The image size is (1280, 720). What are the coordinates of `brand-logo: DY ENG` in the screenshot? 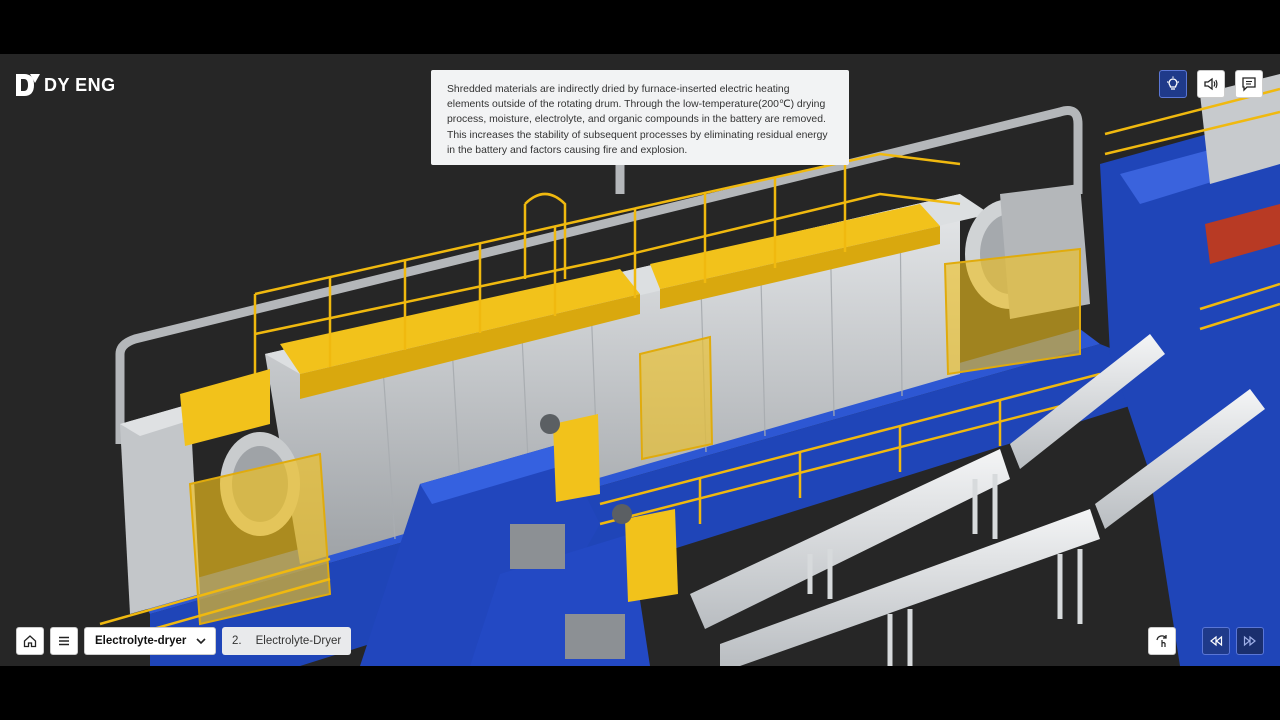 It's located at (66, 85).